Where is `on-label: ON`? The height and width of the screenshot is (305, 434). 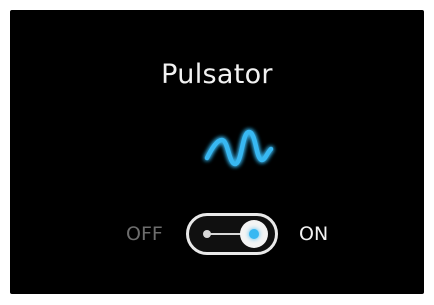
on-label: ON is located at coordinates (314, 234).